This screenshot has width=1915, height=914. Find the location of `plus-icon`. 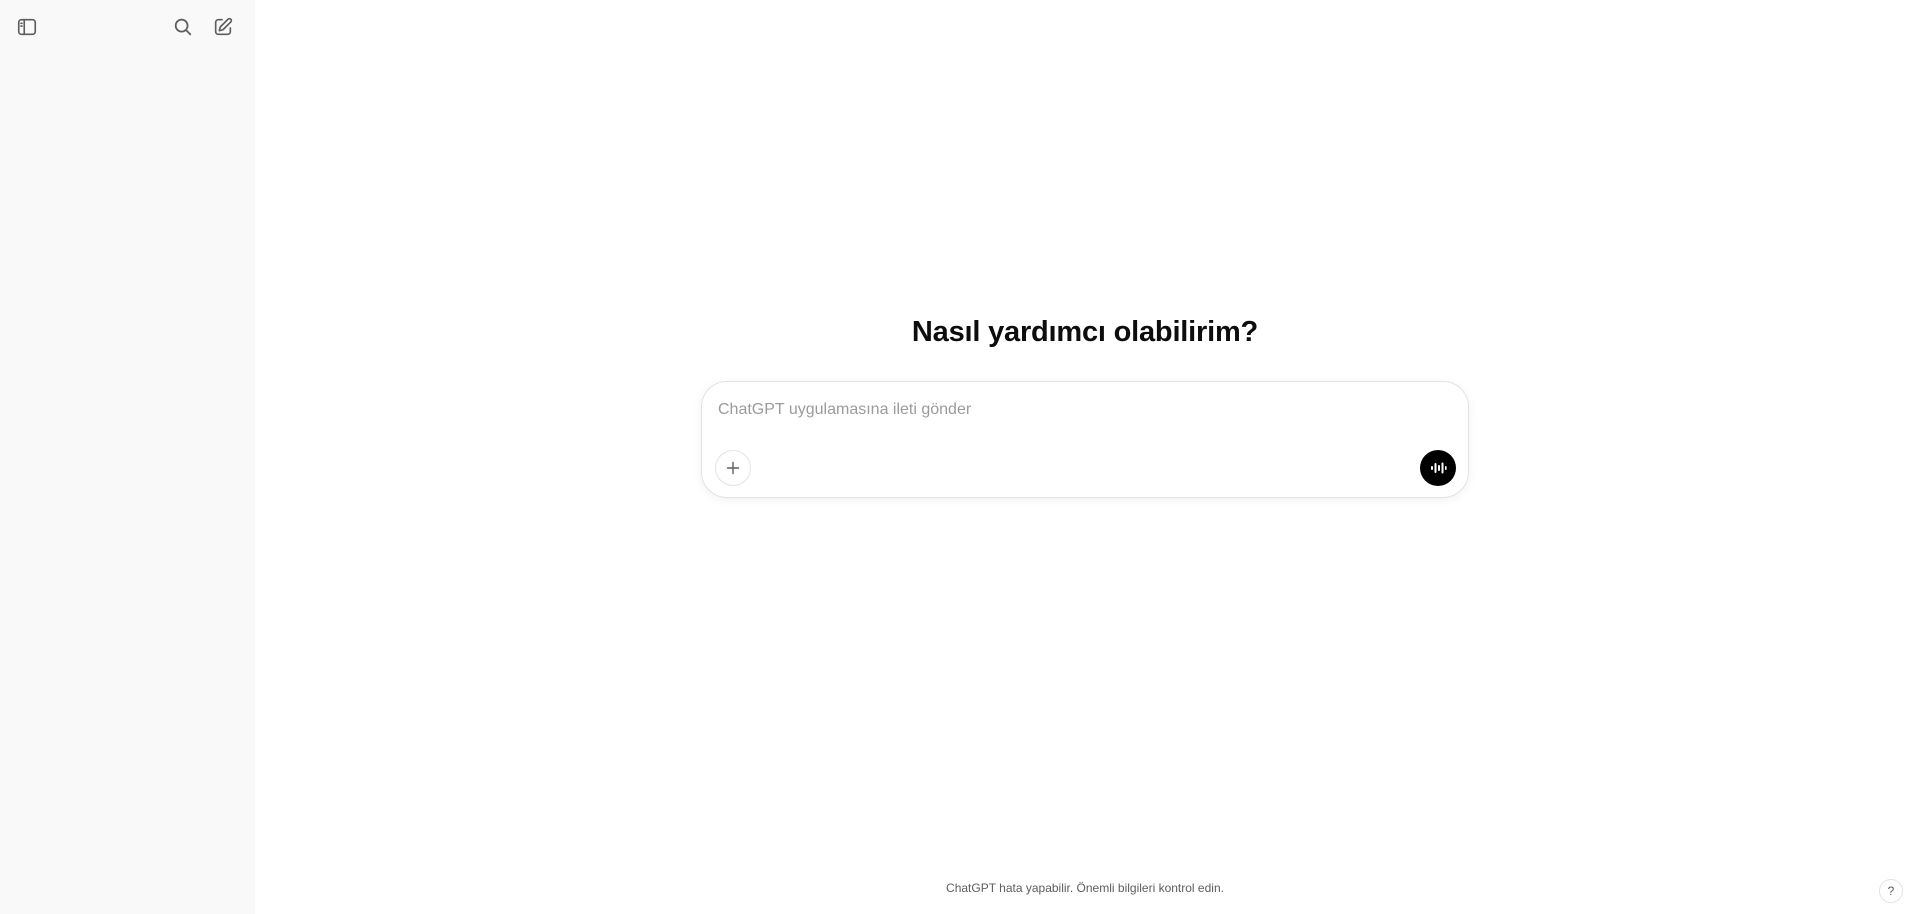

plus-icon is located at coordinates (733, 468).